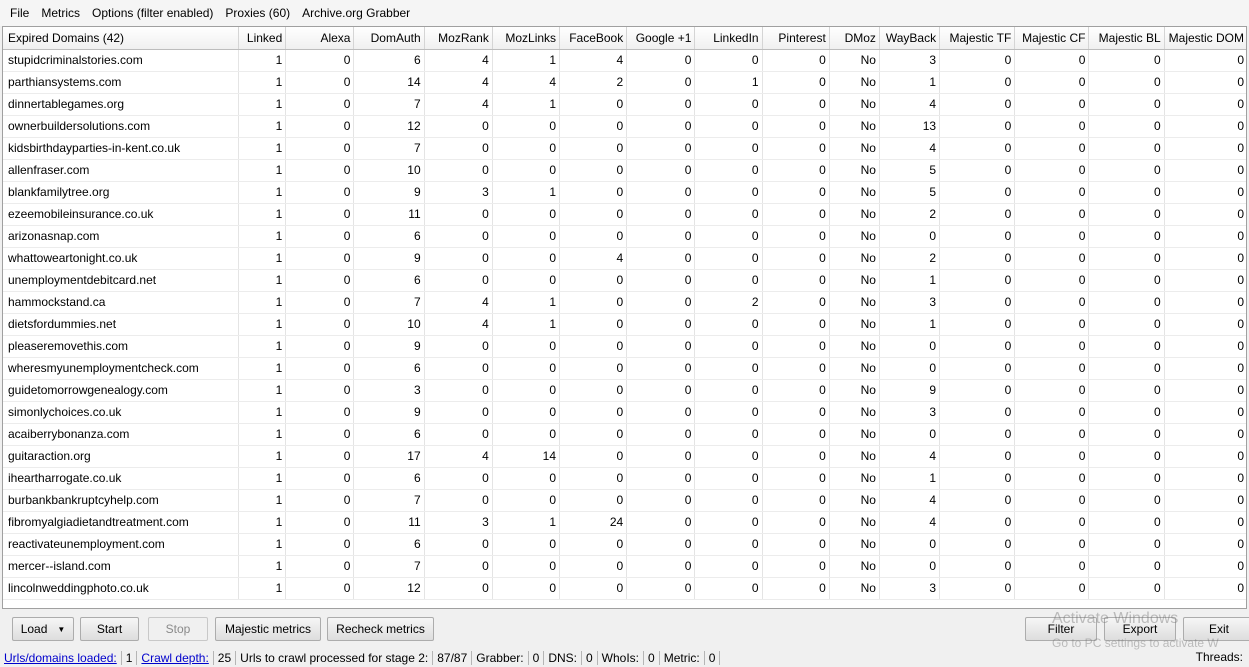 The image size is (1249, 667). I want to click on table-row: mercer--island.com 1 0 7 0 0 0 0 0 0 No 0 0 0 0 0, so click(624, 566).